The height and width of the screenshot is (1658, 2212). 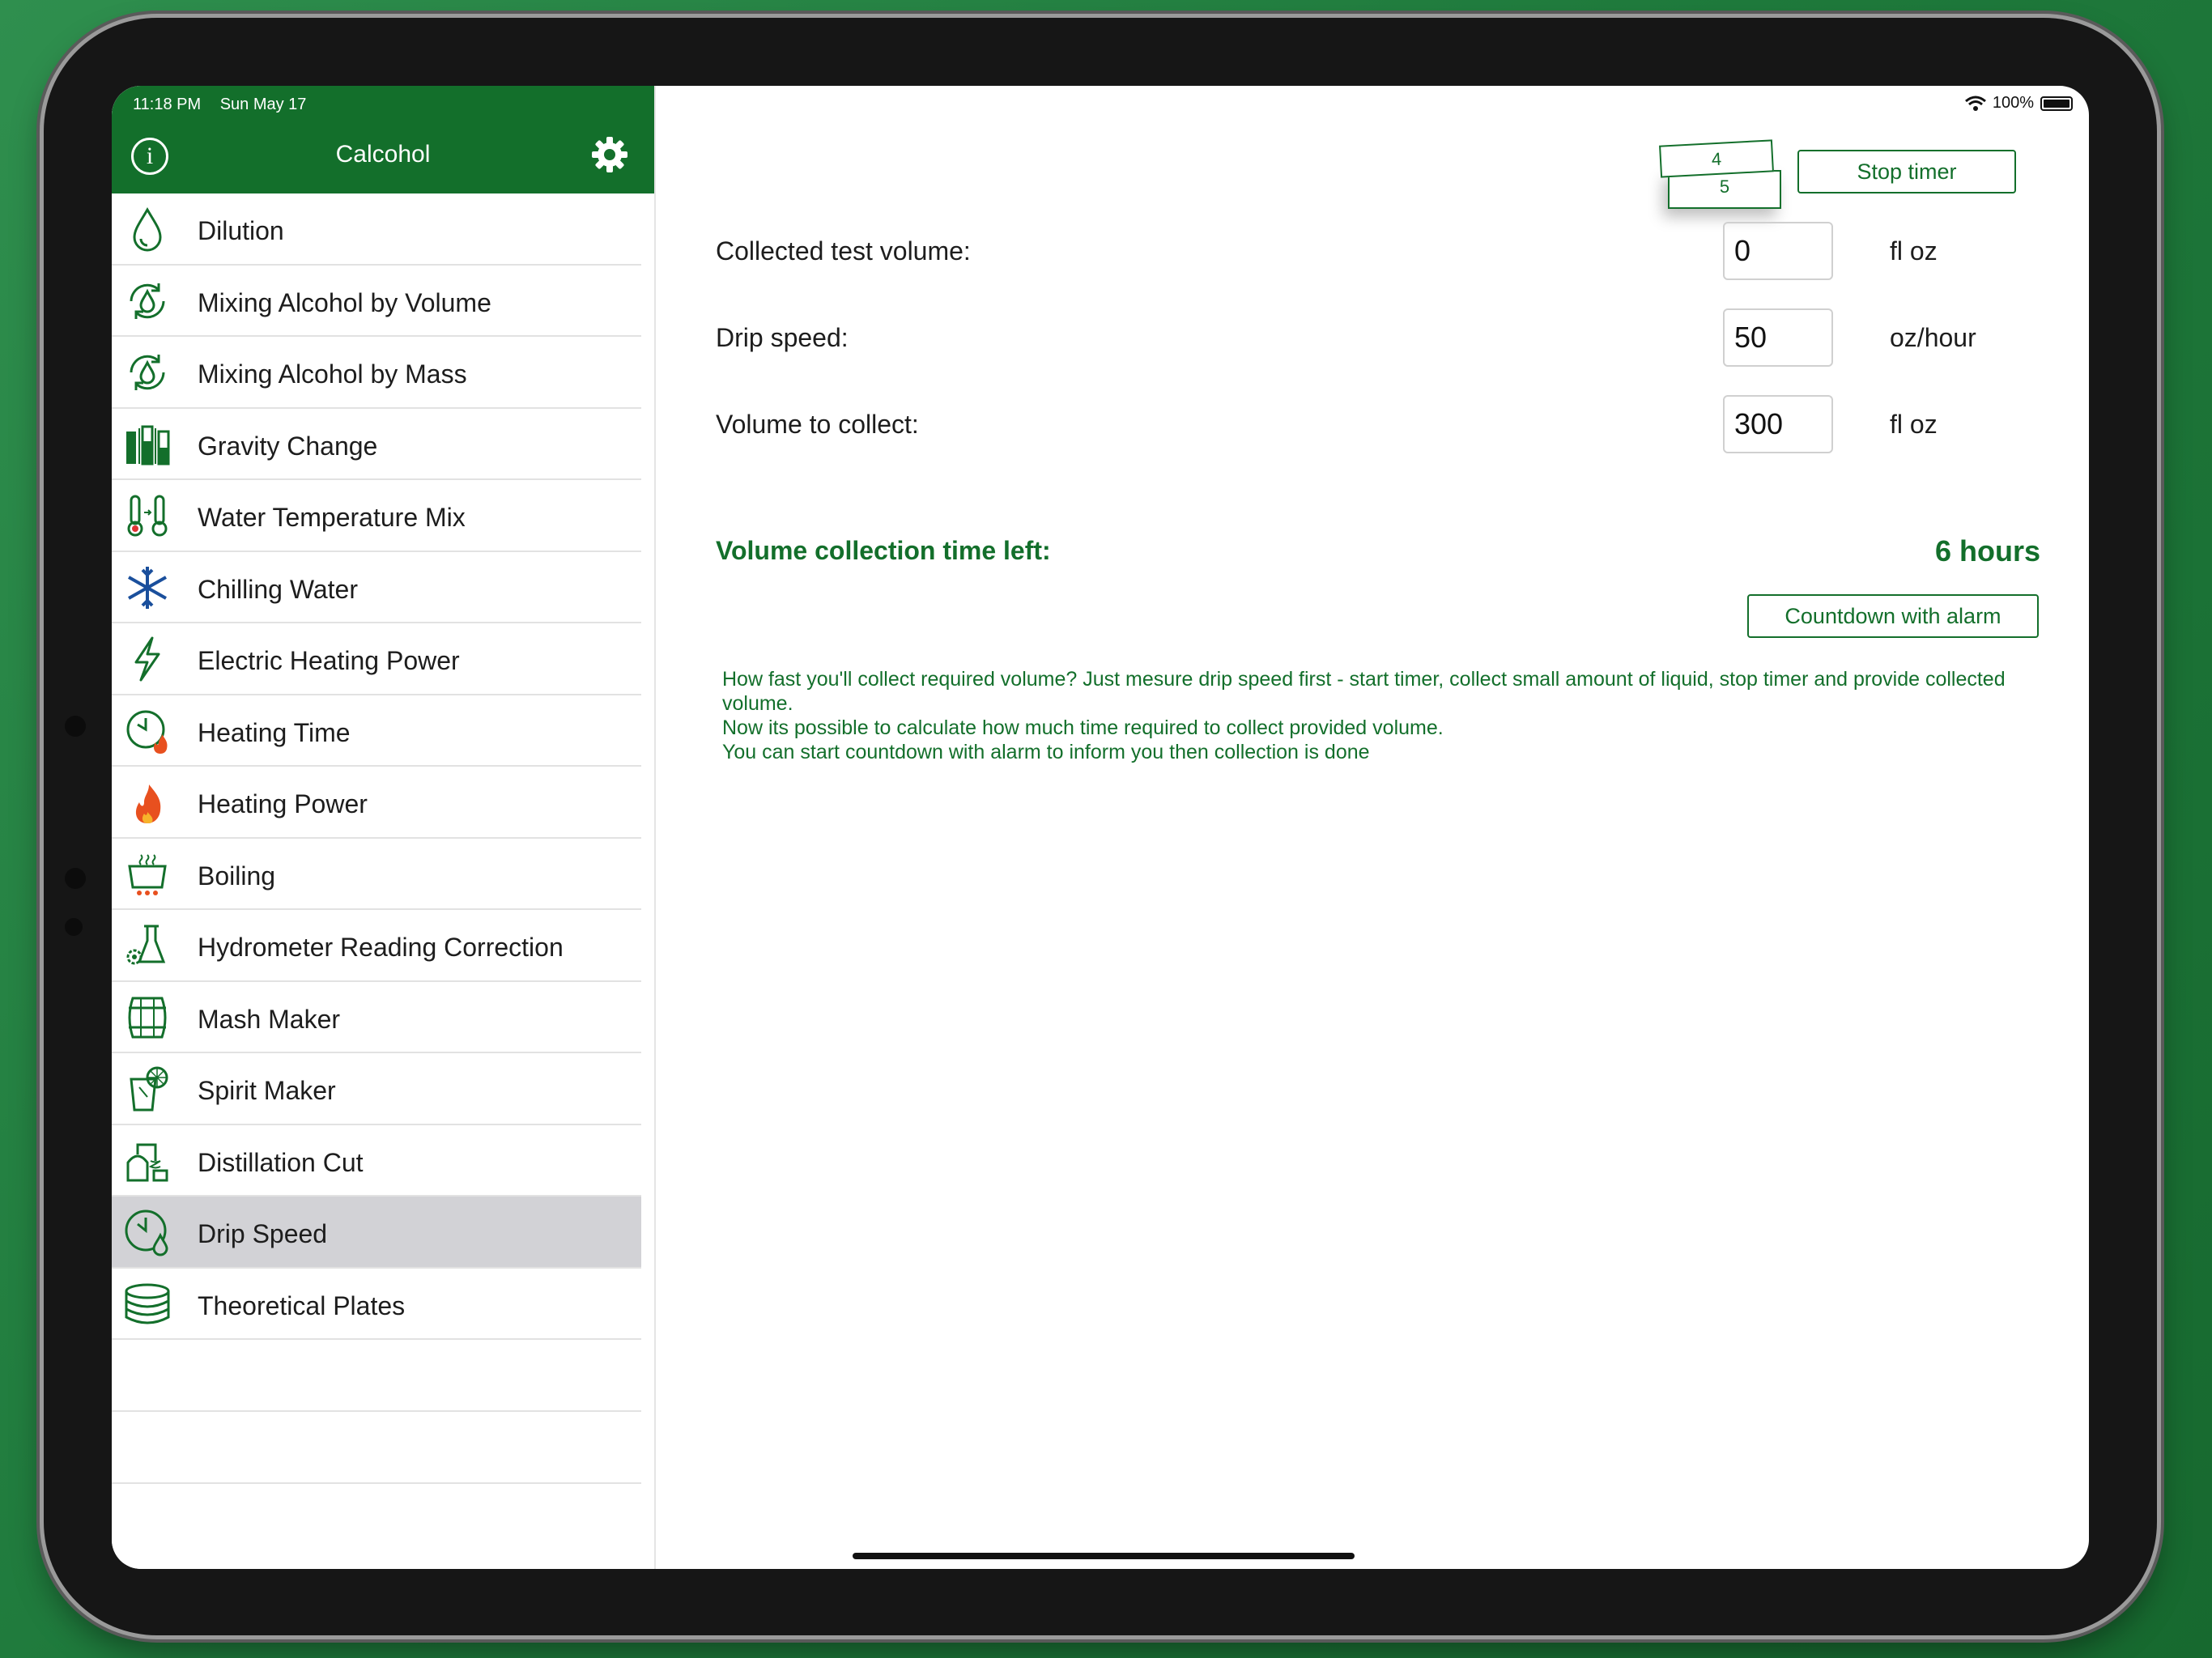 I want to click on glass-lemon-icon, so click(x=149, y=1089).